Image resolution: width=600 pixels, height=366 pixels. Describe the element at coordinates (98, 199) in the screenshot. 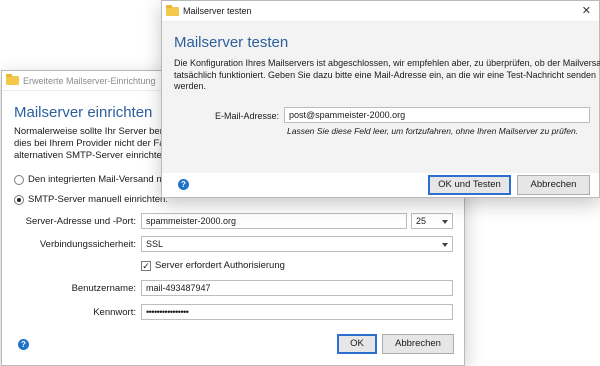

I see `radio-smtp-label: SMTP-Server manuell einrichten:` at that location.